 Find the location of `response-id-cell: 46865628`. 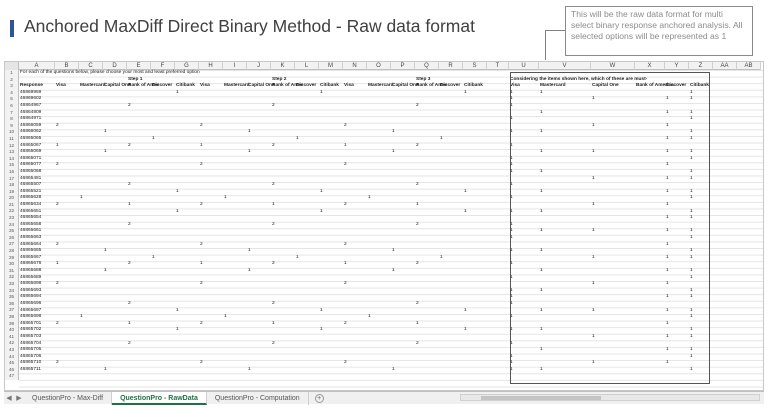

response-id-cell: 46865628 is located at coordinates (30, 198).